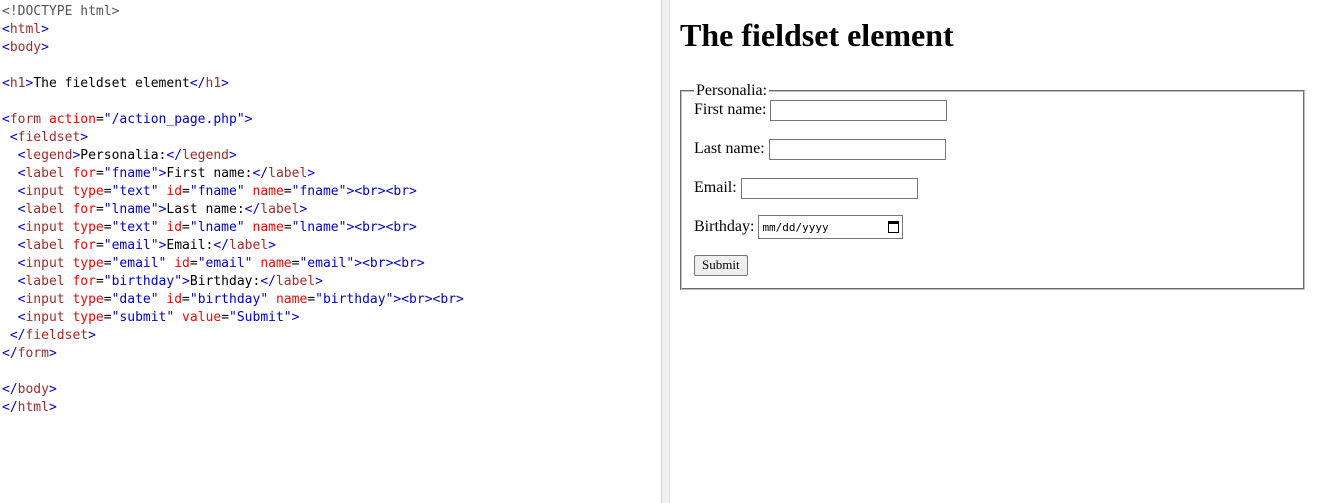 The image size is (1334, 503). What do you see at coordinates (857, 149) in the screenshot?
I see `last-name-input` at bounding box center [857, 149].